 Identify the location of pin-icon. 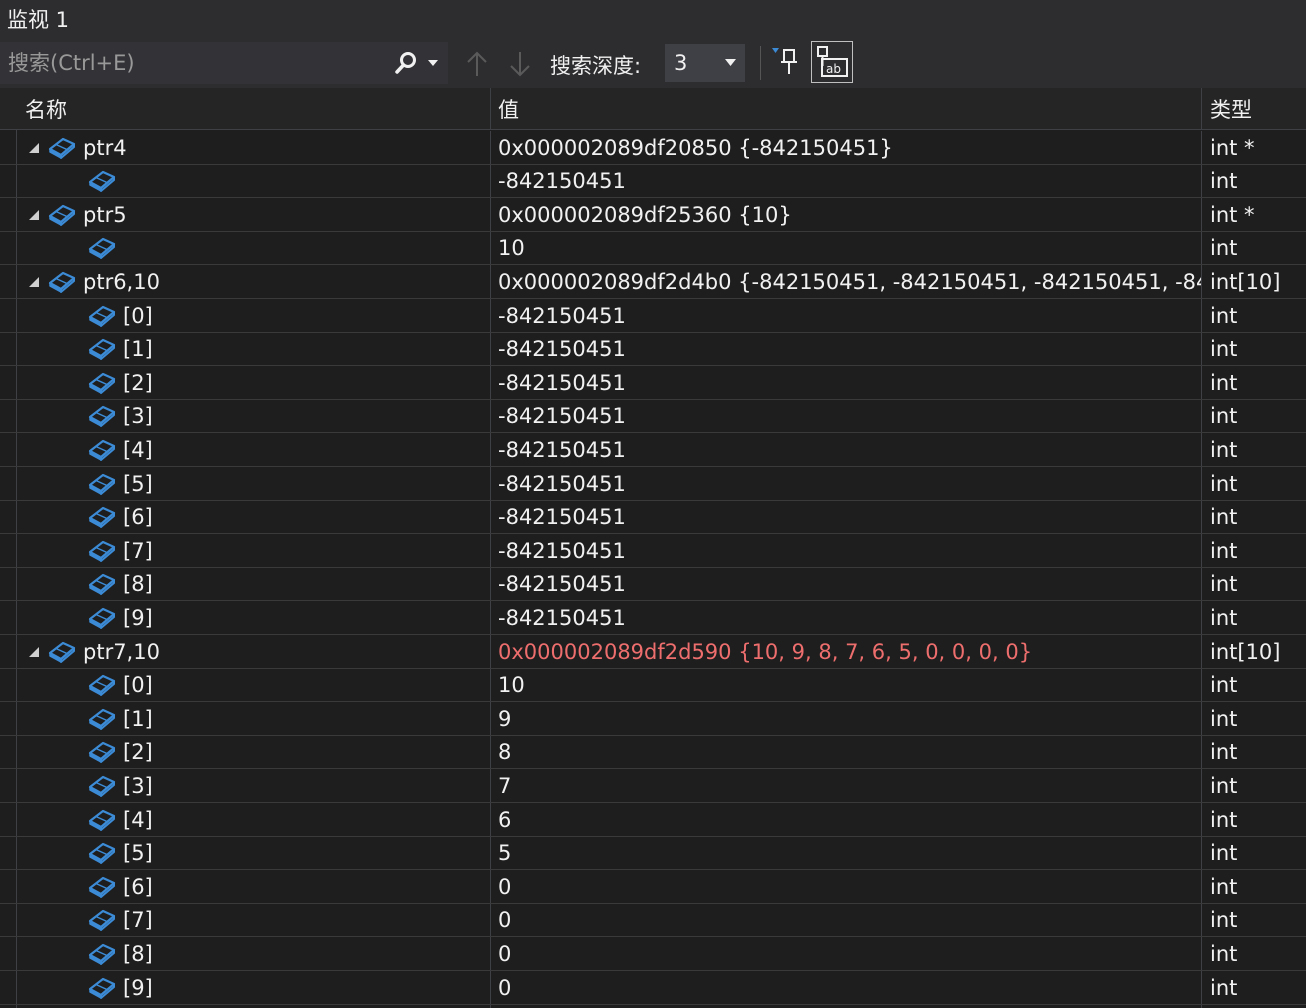
(787, 62).